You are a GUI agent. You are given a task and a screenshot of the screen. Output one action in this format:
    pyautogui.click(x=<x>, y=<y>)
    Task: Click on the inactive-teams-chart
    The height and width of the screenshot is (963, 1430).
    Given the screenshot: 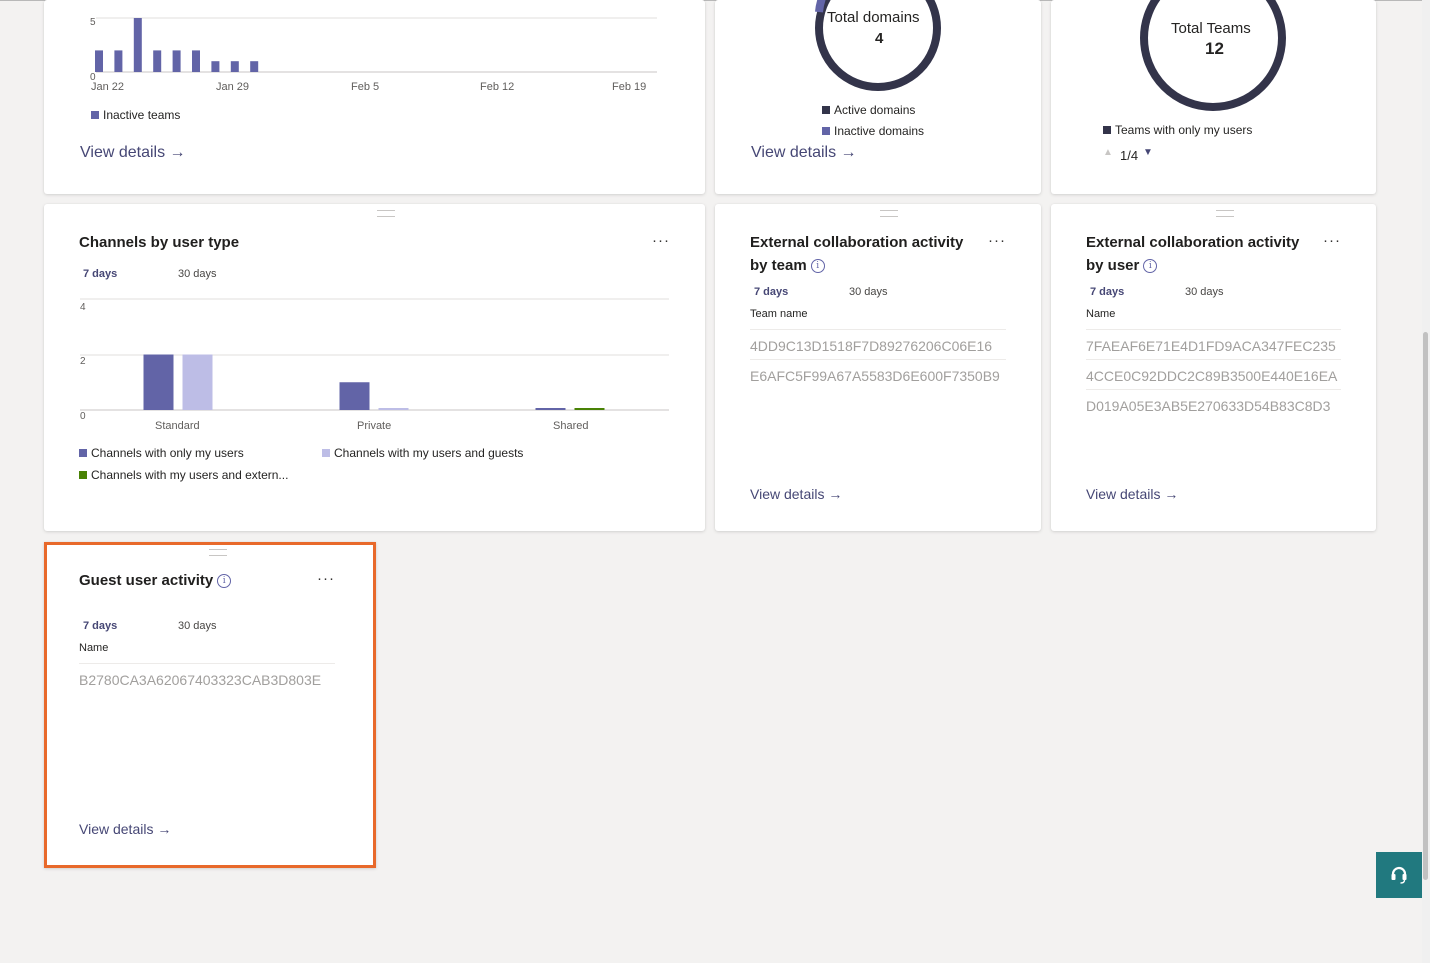 What is the action you would take?
    pyautogui.click(x=376, y=45)
    